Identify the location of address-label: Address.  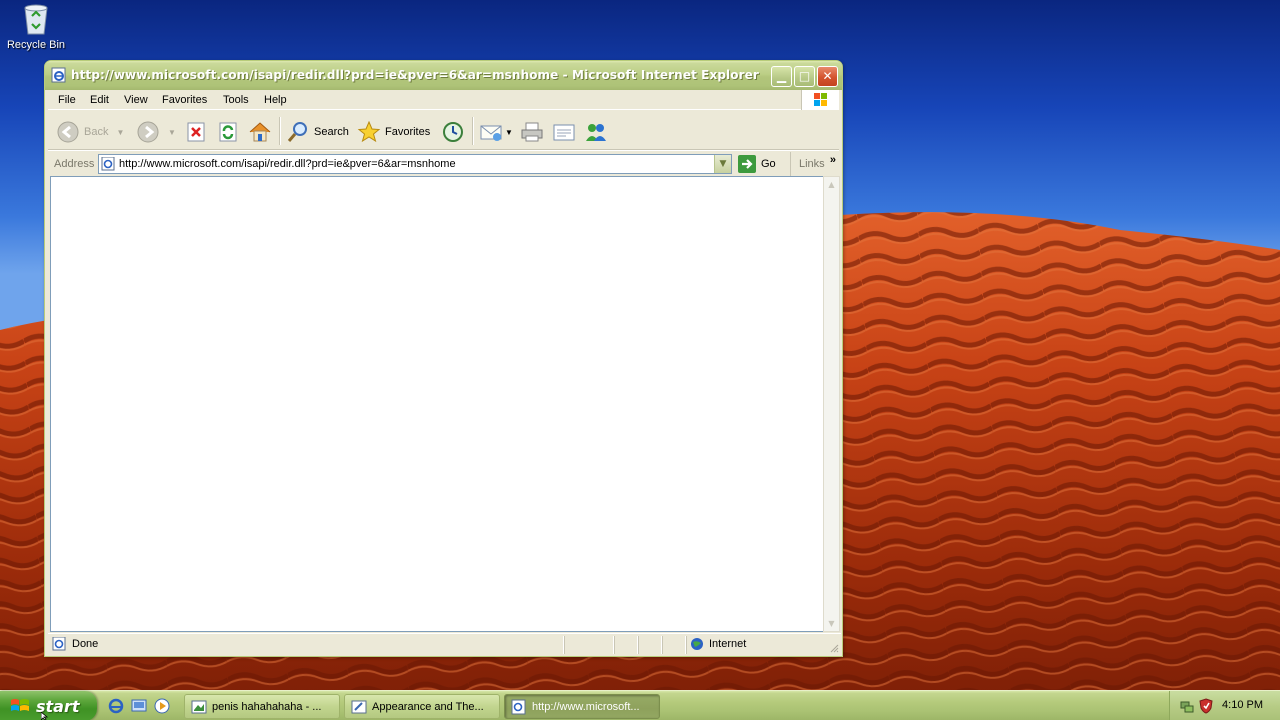
(74, 164).